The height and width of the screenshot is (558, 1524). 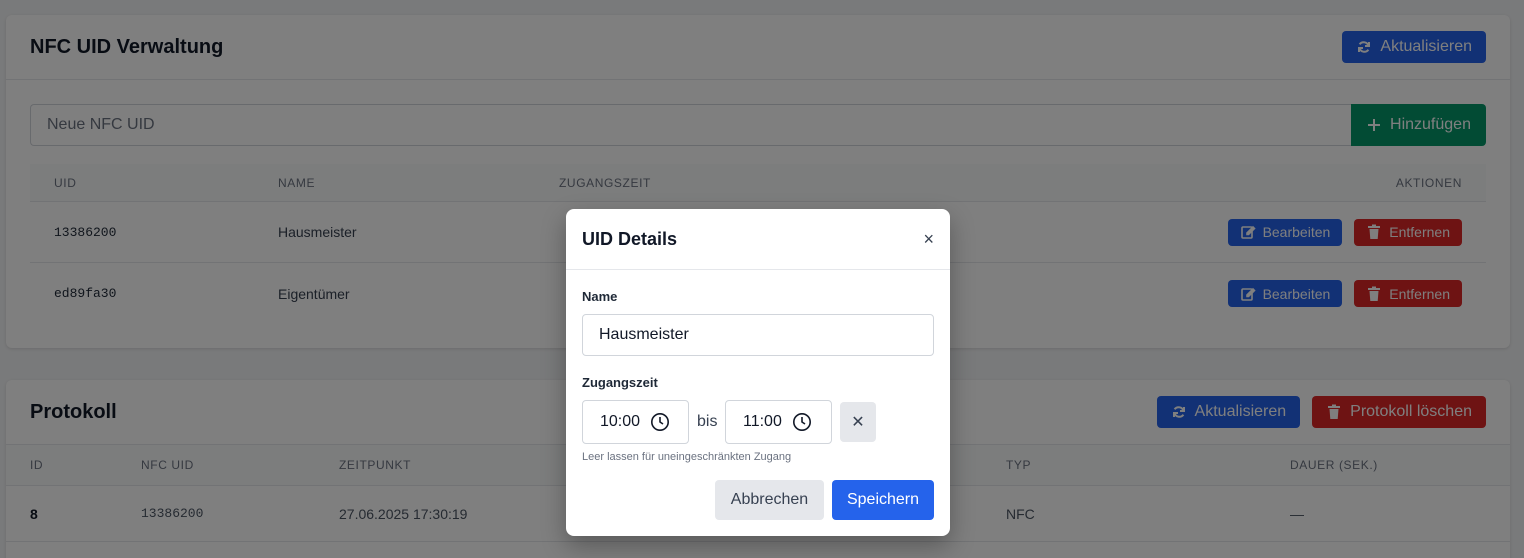 I want to click on close-icon: ×, so click(x=928, y=239).